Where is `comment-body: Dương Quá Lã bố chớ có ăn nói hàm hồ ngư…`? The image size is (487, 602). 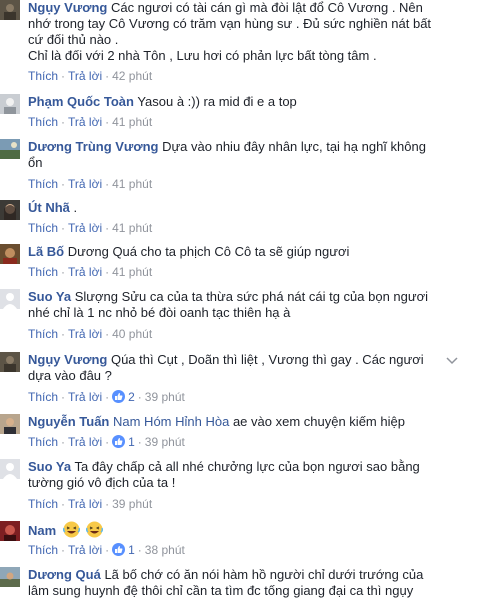 comment-body: Dương Quá Lã bố chớ có ăn nói hàm hồ ngư… is located at coordinates (236, 583).